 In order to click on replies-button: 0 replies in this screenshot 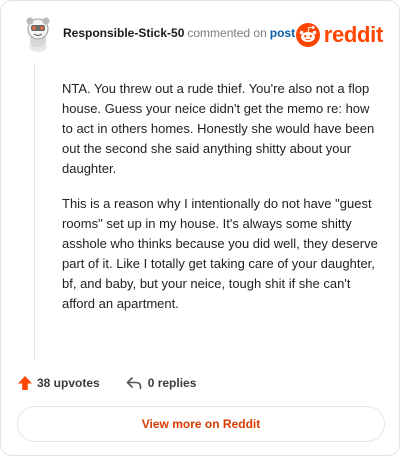, I will do `click(161, 383)`.